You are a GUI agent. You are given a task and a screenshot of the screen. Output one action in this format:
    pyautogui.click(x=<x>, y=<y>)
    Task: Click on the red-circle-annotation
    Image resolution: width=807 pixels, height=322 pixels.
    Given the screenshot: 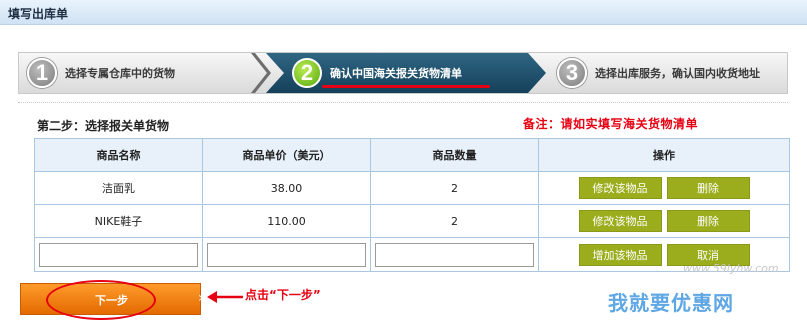 What is the action you would take?
    pyautogui.click(x=101, y=300)
    